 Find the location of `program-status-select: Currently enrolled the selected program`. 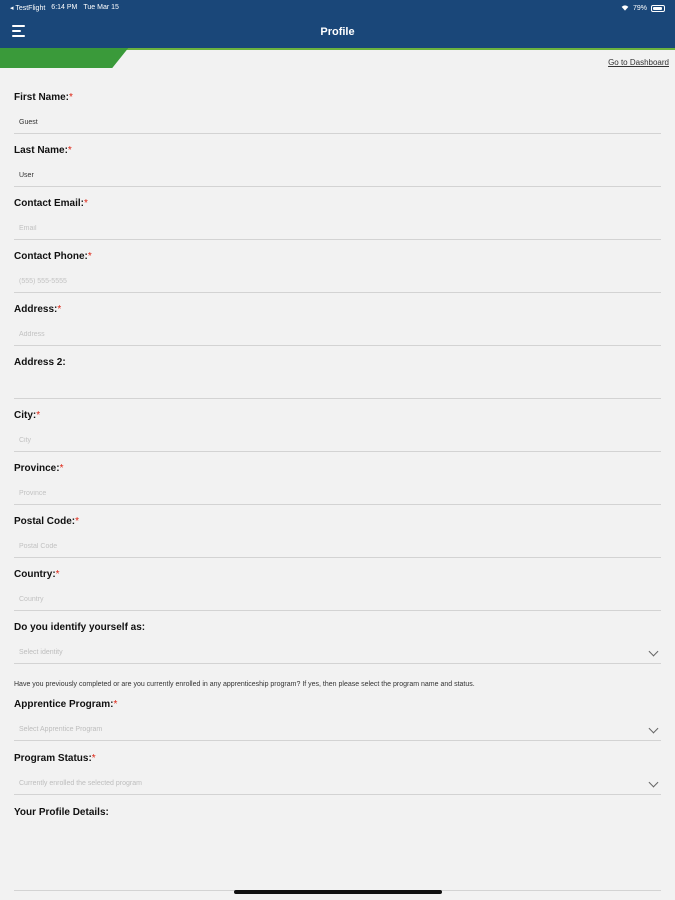

program-status-select: Currently enrolled the selected program is located at coordinates (337, 784).